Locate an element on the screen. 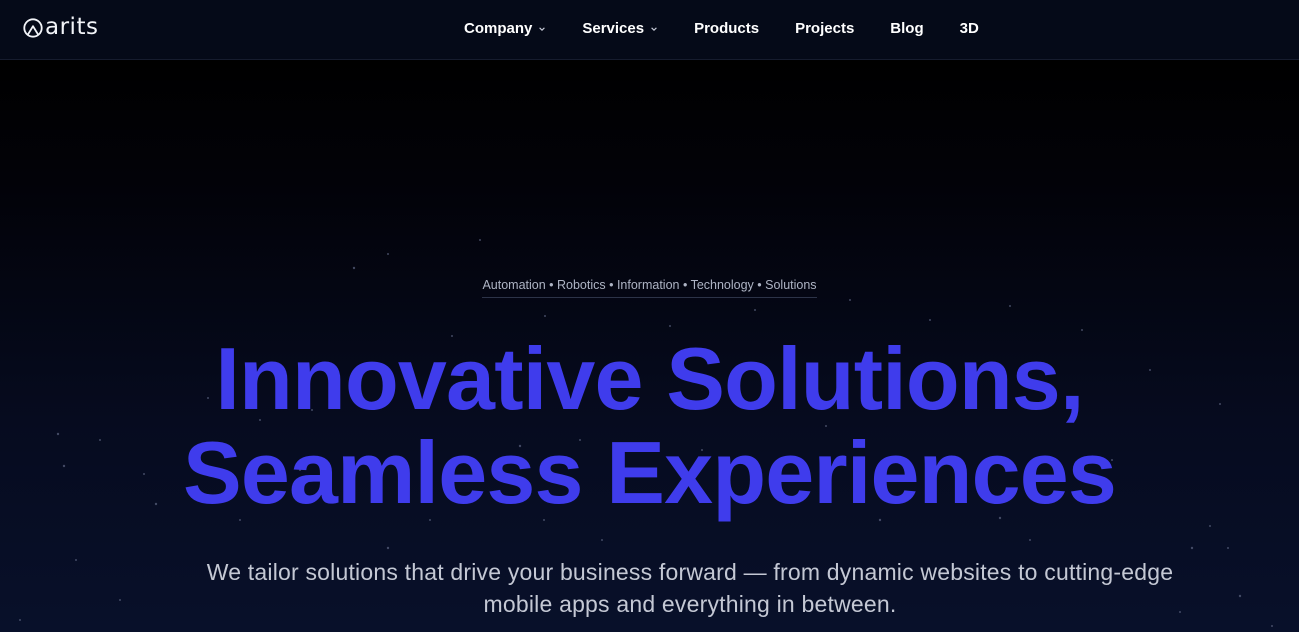 Image resolution: width=1299 pixels, height=632 pixels. nav-label: Blog is located at coordinates (907, 28).